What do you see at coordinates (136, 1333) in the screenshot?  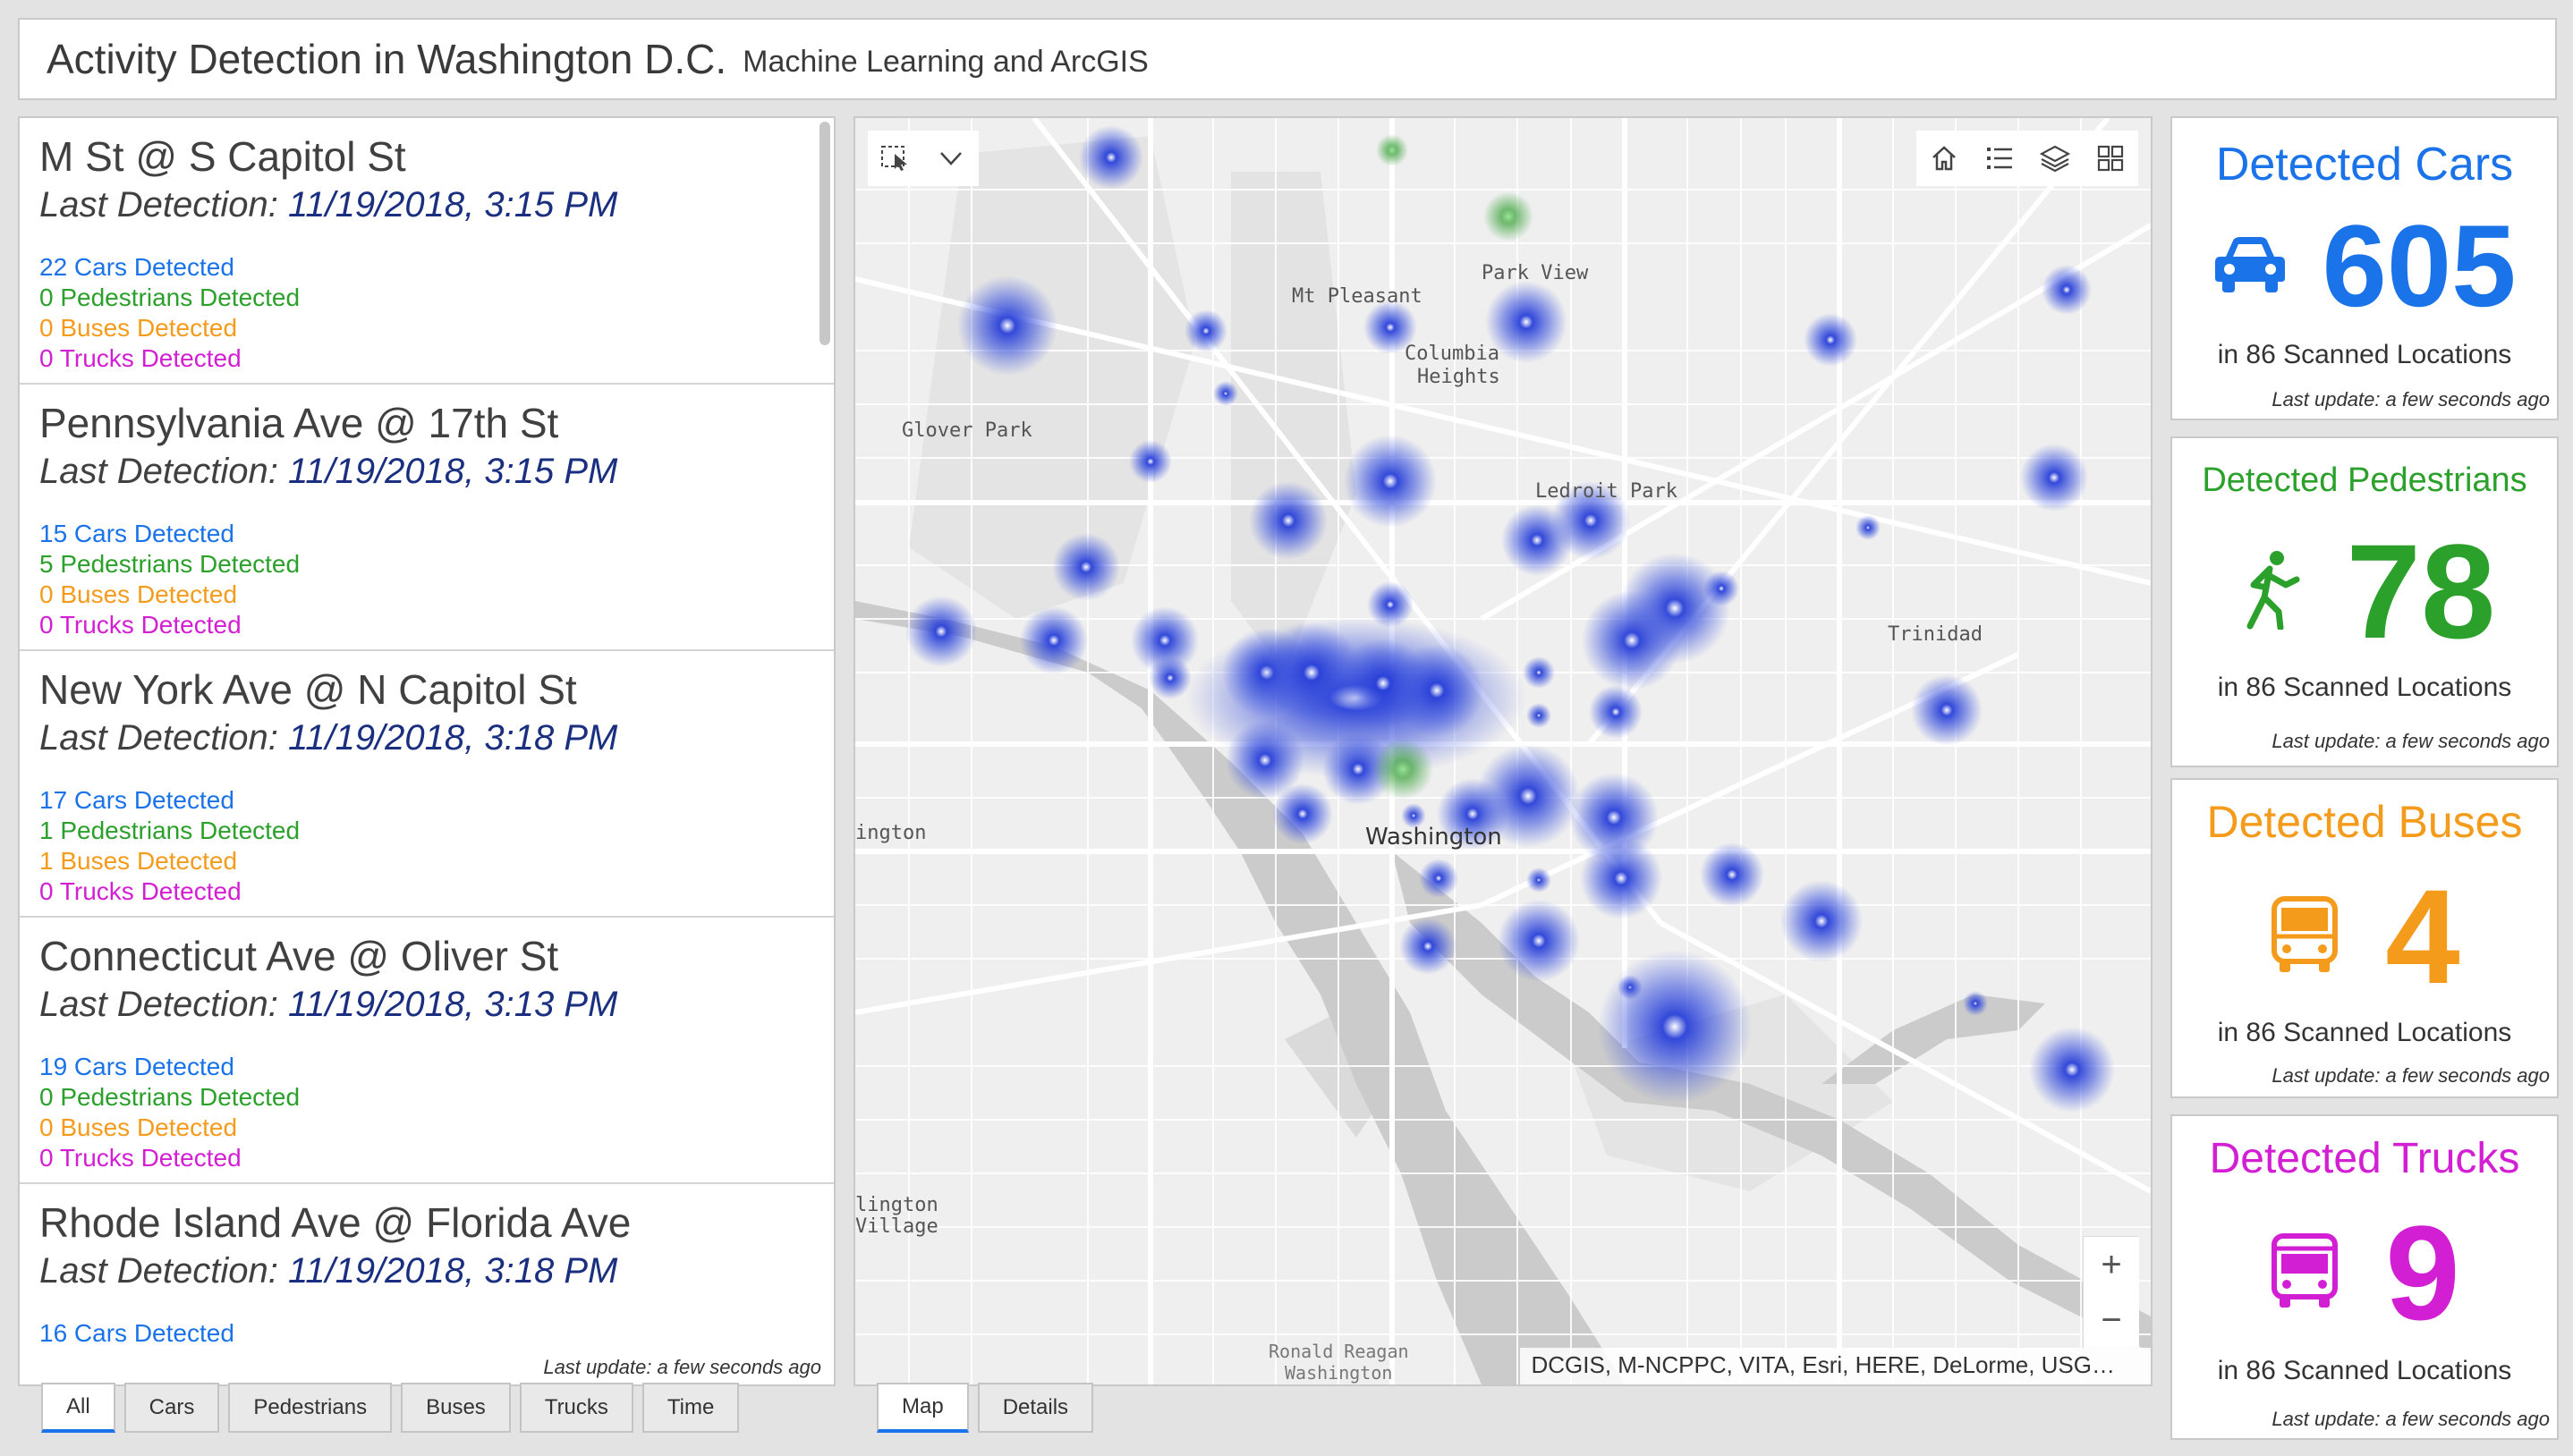 I see `cars-count: 16 Cars Detected` at bounding box center [136, 1333].